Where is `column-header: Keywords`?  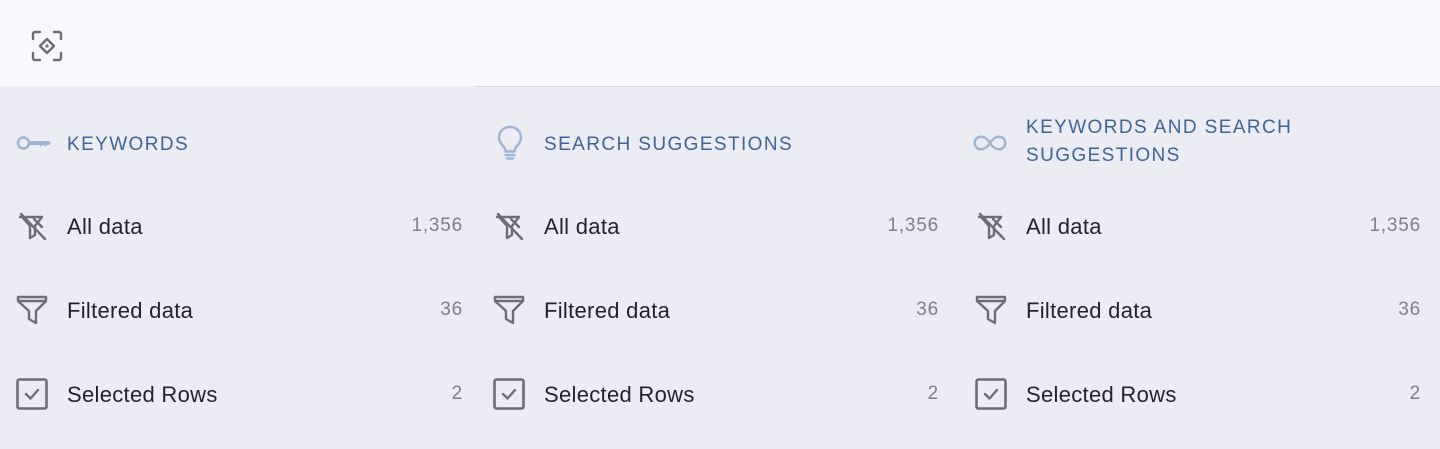 column-header: Keywords is located at coordinates (237, 141).